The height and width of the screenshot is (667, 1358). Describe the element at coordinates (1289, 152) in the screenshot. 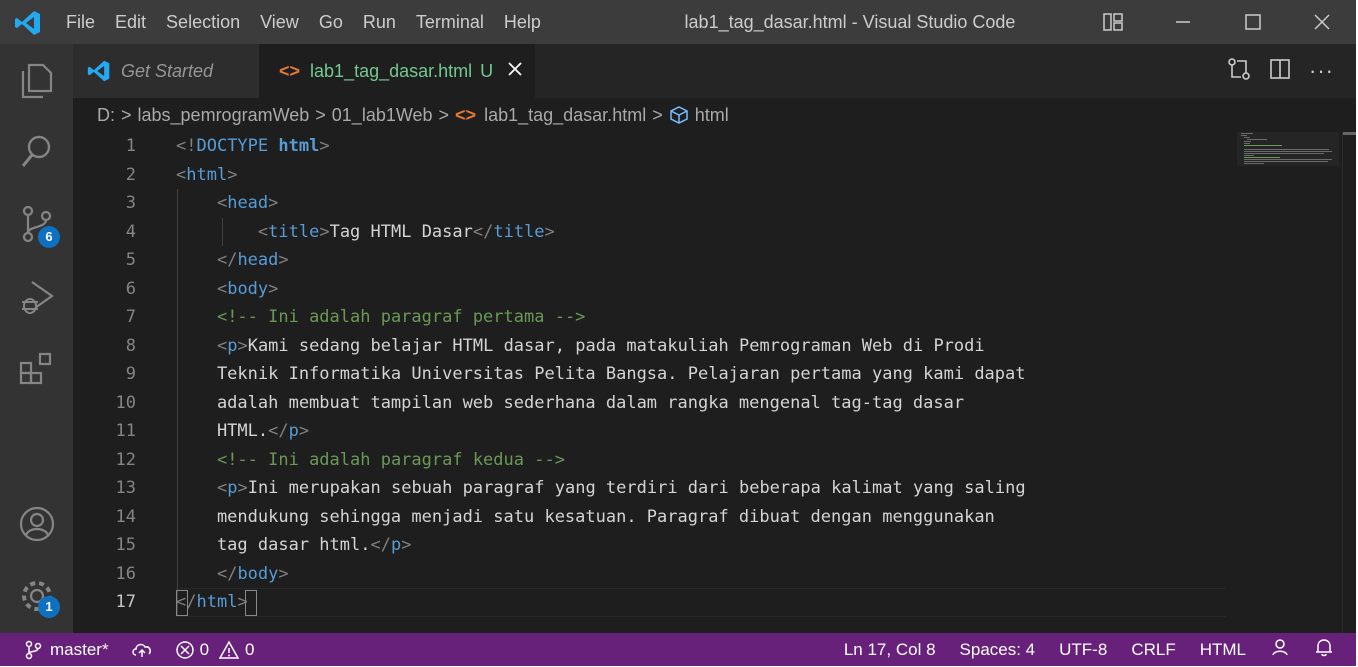

I see `minimap` at that location.